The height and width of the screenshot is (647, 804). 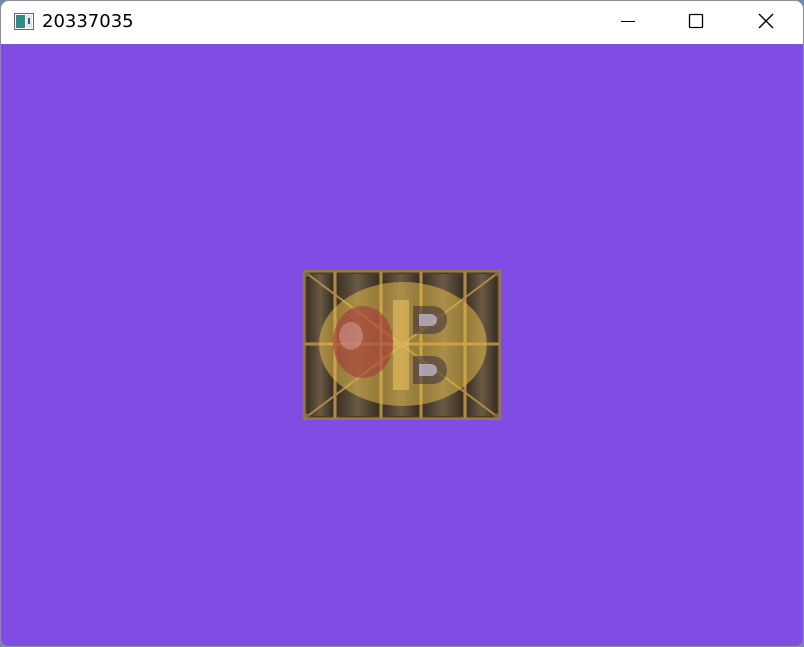 I want to click on minimize-icon, so click(x=628, y=23).